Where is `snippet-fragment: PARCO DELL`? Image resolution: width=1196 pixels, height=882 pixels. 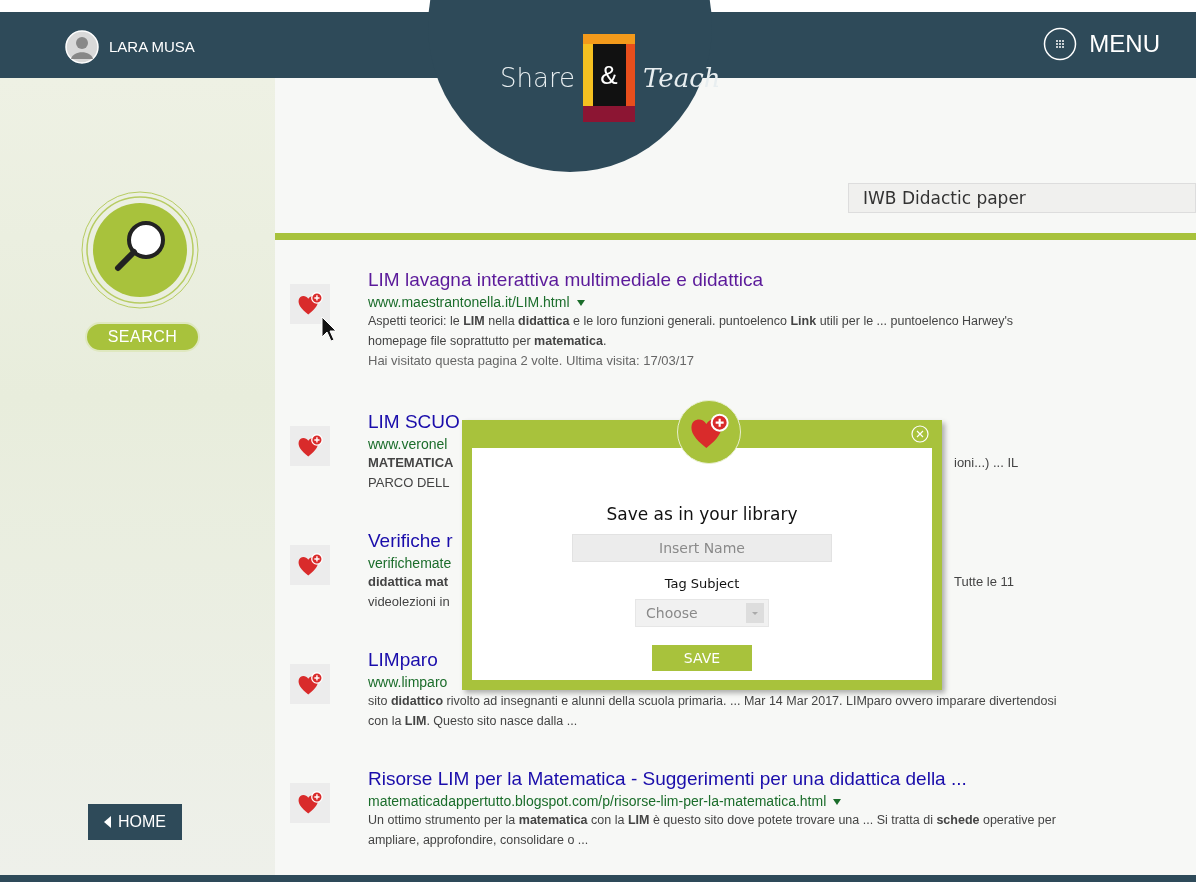
snippet-fragment: PARCO DELL is located at coordinates (409, 482).